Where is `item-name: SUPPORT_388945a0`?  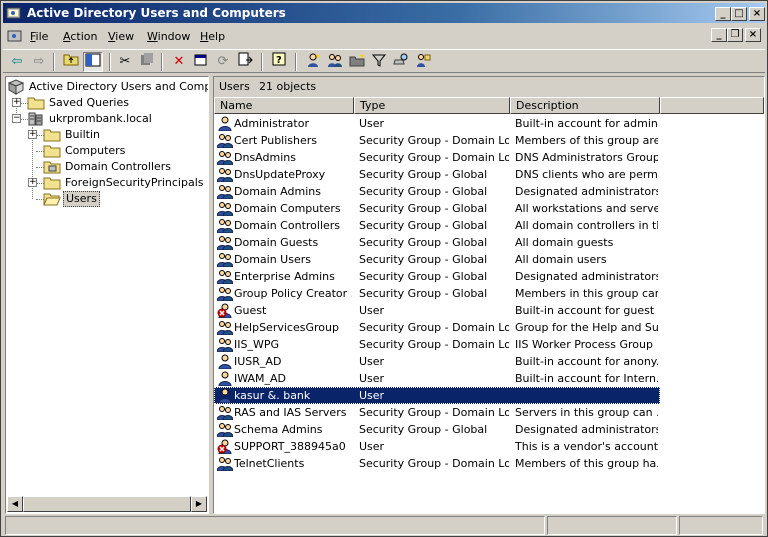 item-name: SUPPORT_388945a0 is located at coordinates (290, 446).